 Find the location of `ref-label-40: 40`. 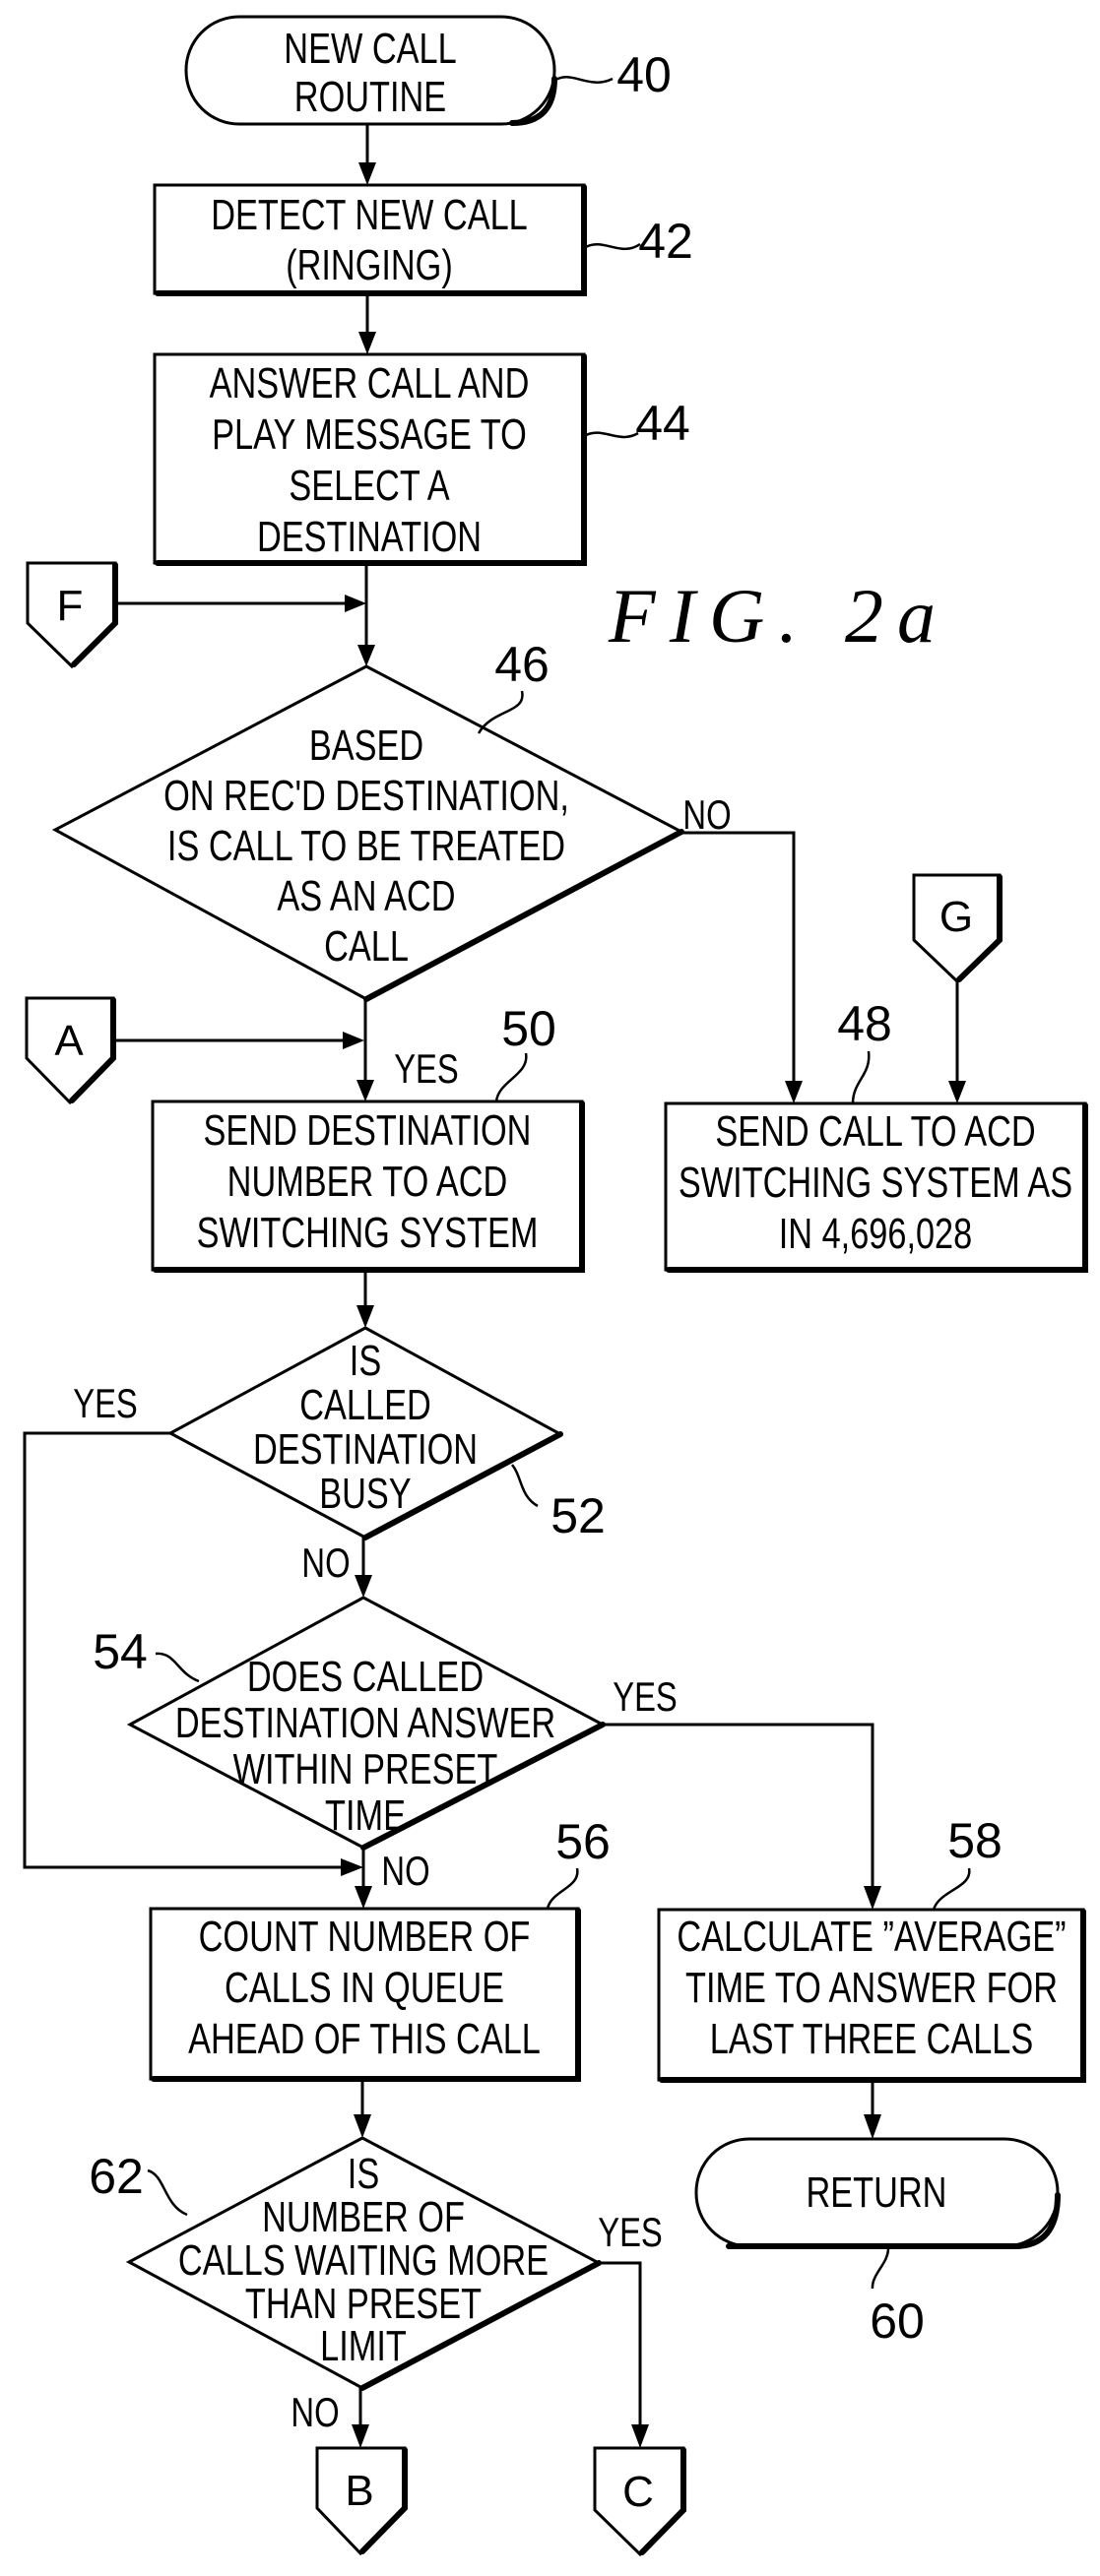

ref-label-40: 40 is located at coordinates (644, 74).